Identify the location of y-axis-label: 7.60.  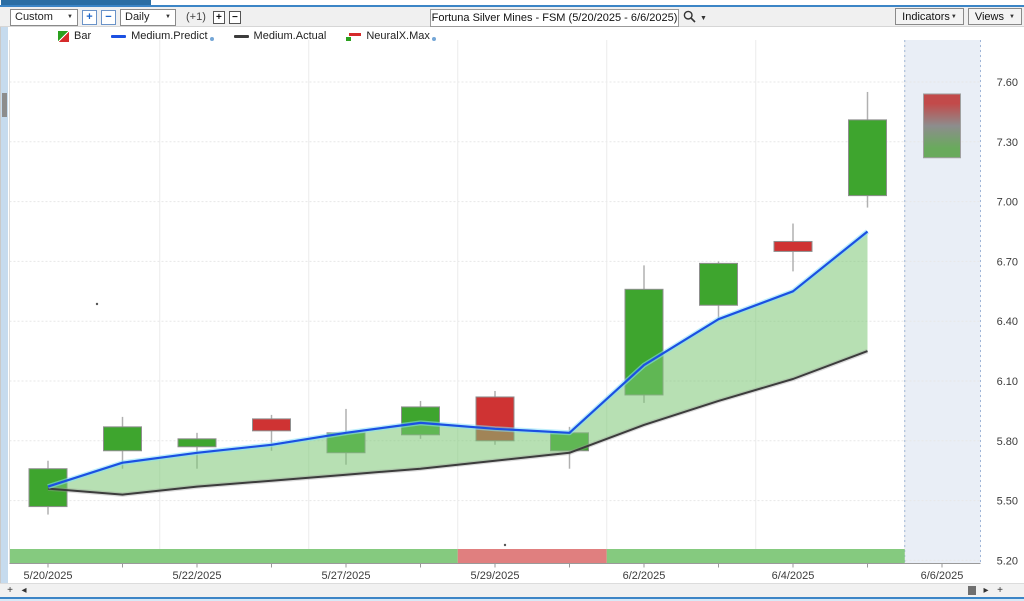
(1007, 83).